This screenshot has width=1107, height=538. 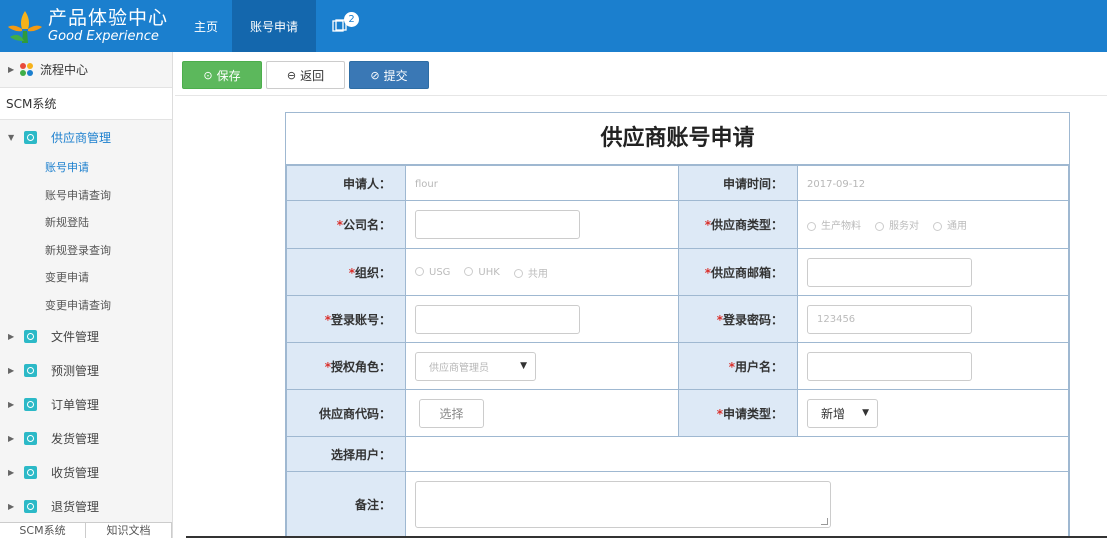 What do you see at coordinates (108, 26) in the screenshot?
I see `logo-text: 产品体验中心 Good Experience` at bounding box center [108, 26].